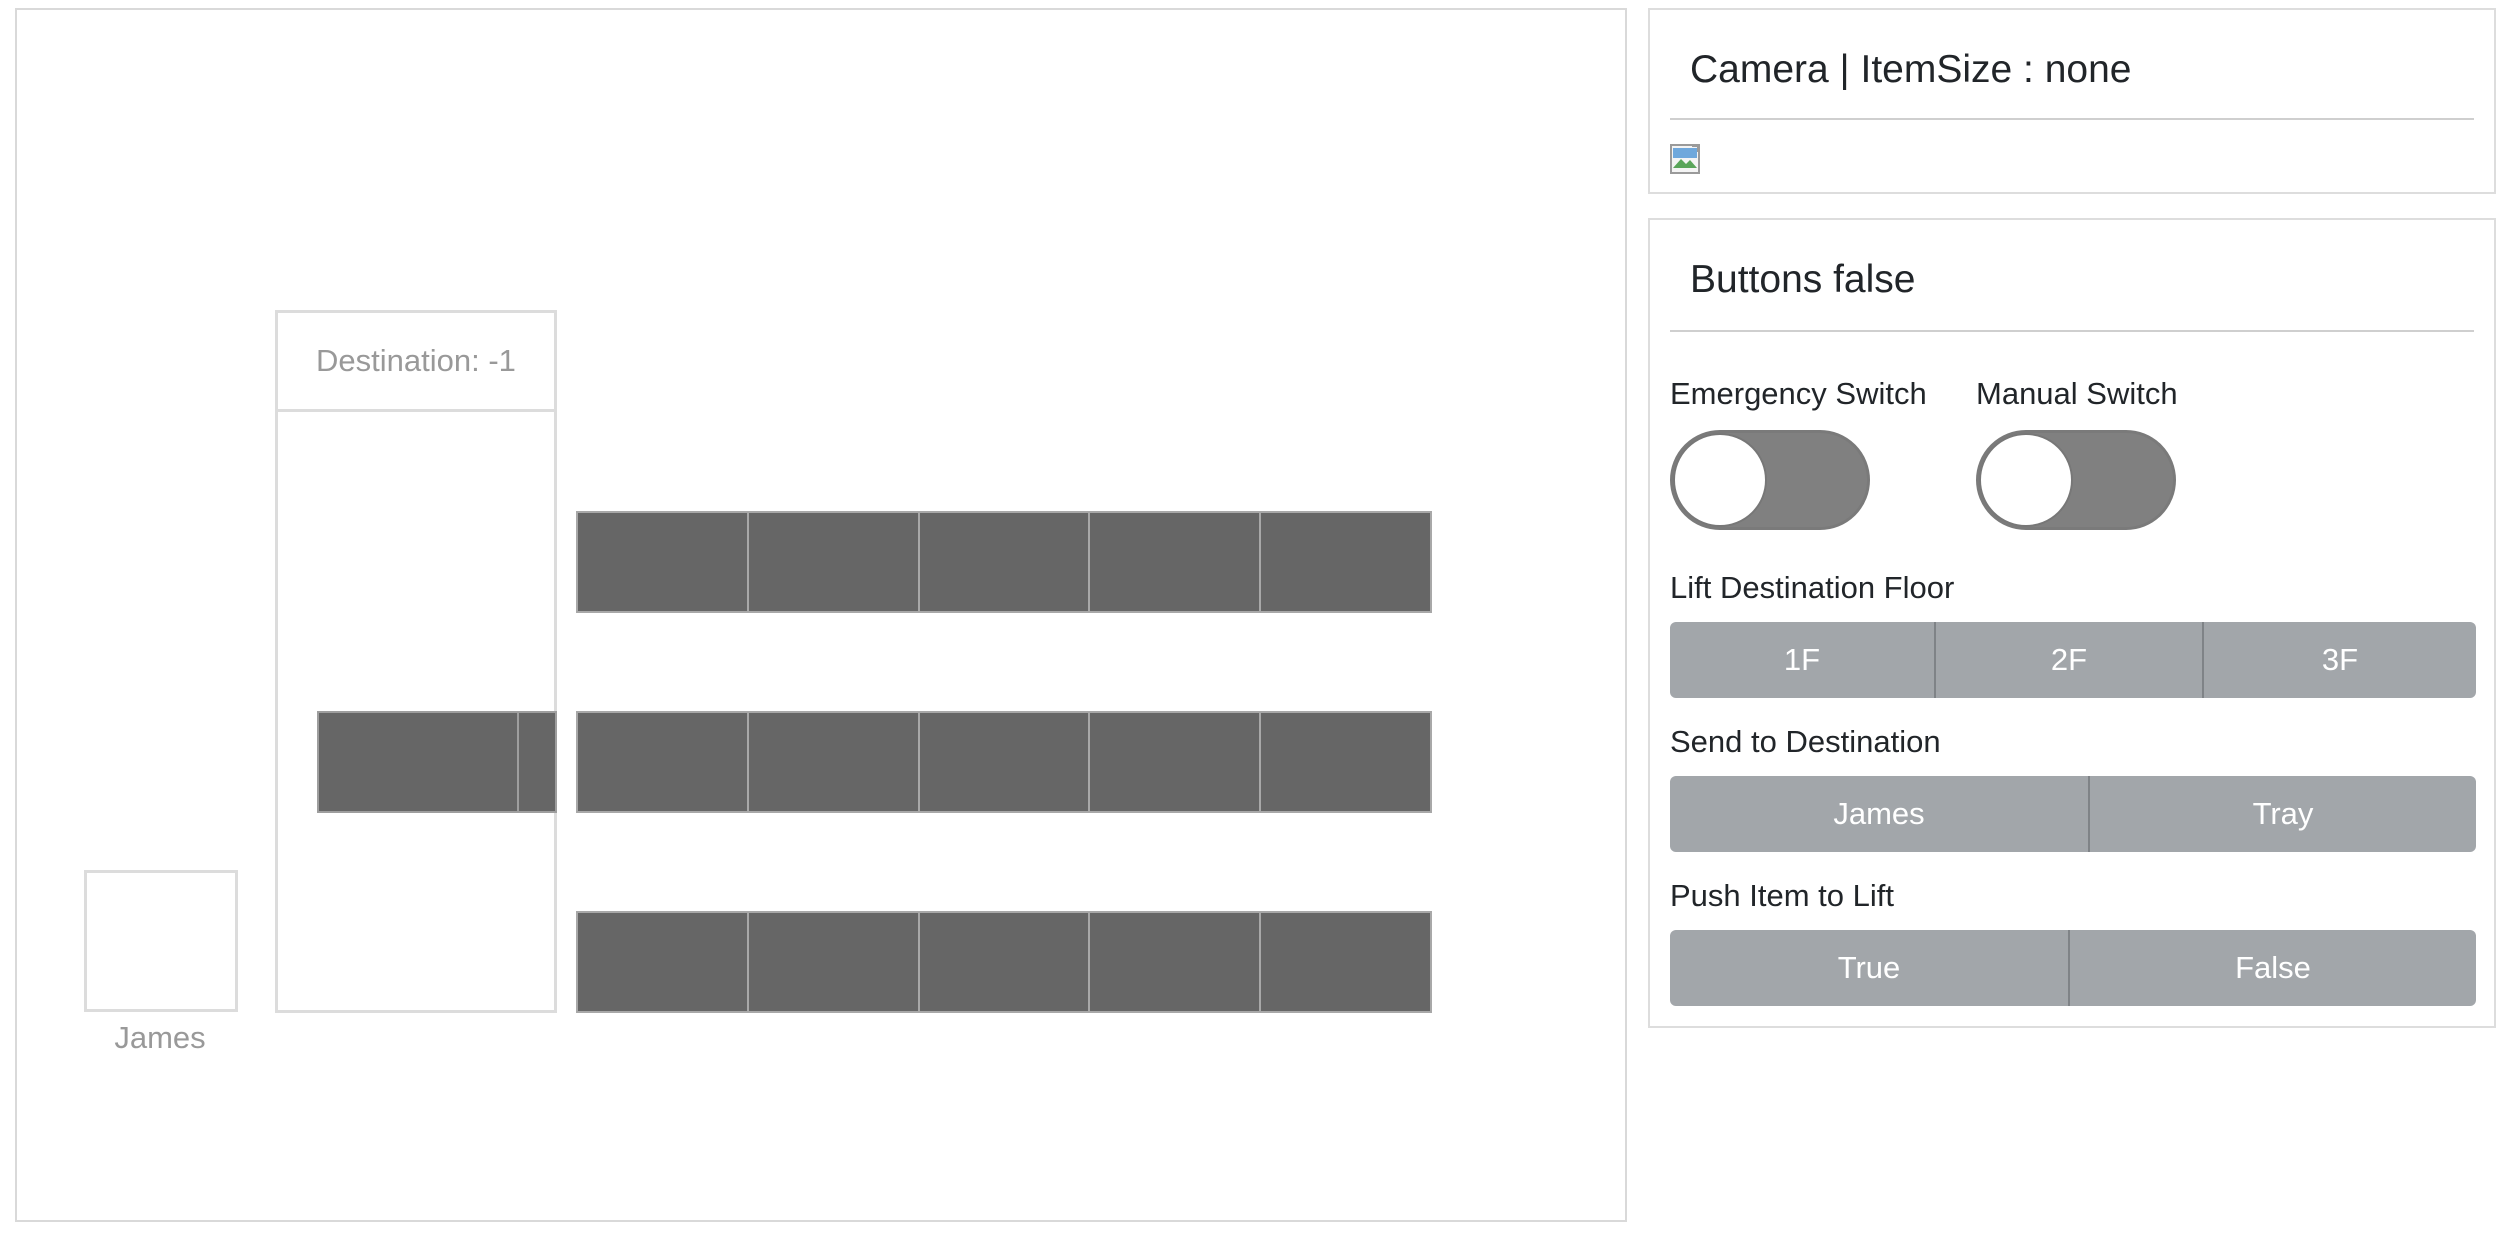  I want to click on emergency-switch-label: Emergency Switch, so click(1798, 393).